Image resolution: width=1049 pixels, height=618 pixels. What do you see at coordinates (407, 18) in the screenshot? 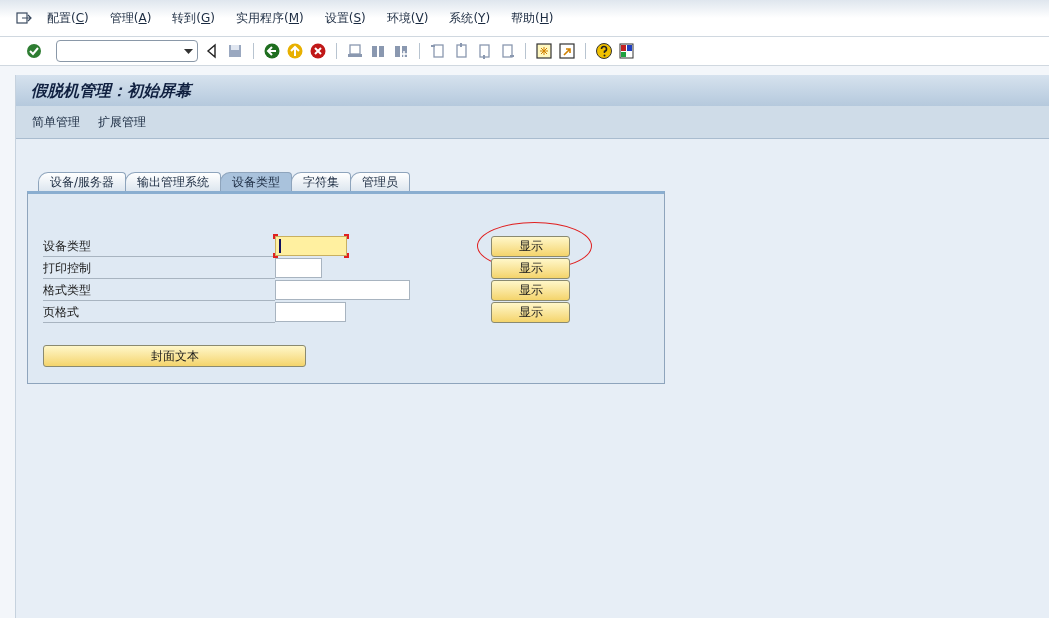
I see `menu-item: 环境(V)` at bounding box center [407, 18].